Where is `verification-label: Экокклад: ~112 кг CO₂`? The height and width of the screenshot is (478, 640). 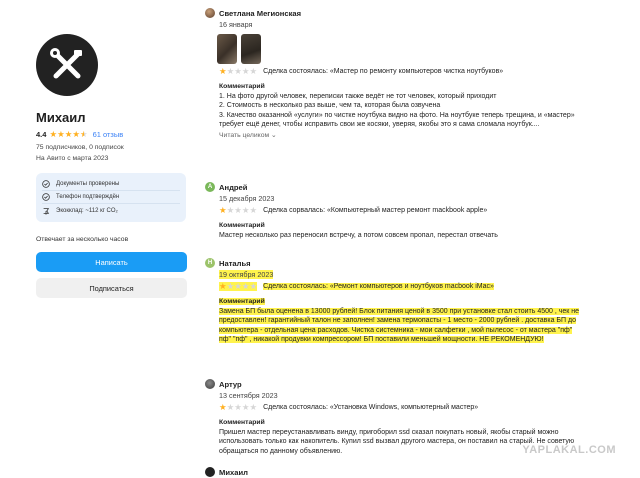 verification-label: Экокклад: ~112 кг CO₂ is located at coordinates (87, 210).